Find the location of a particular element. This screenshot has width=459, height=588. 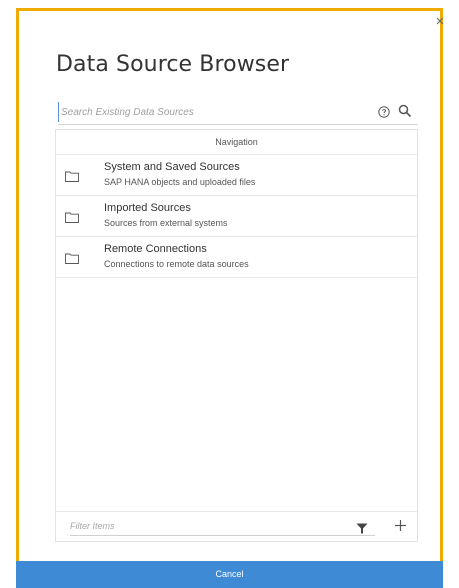

search-bar is located at coordinates (238, 112).